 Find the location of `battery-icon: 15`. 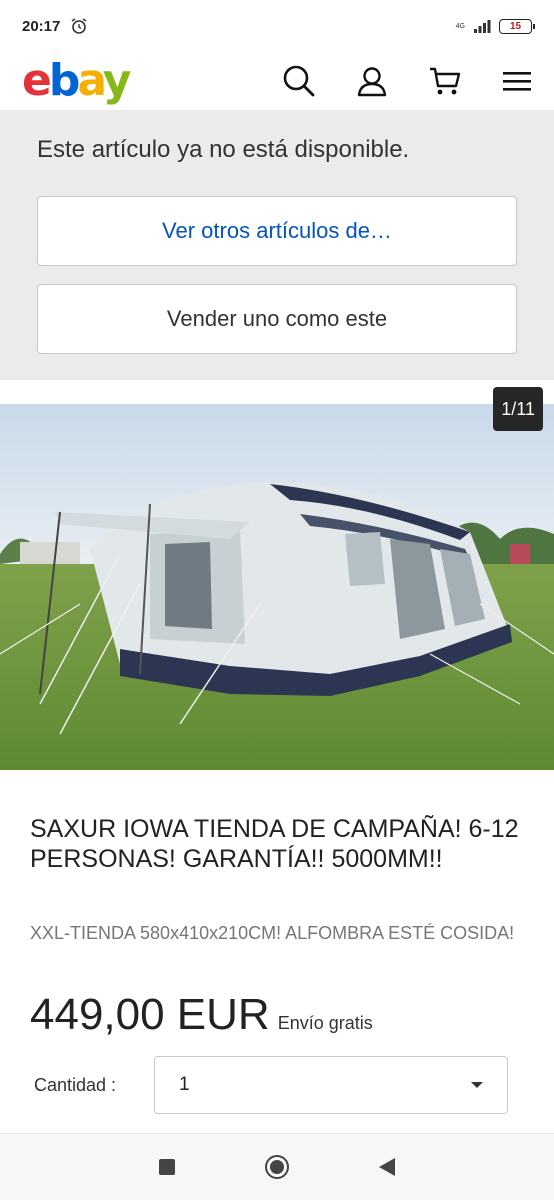

battery-icon: 15 is located at coordinates (517, 26).